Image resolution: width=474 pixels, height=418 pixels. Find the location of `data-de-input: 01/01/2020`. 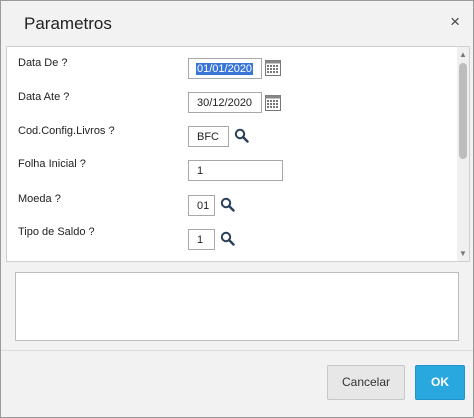

data-de-input: 01/01/2020 is located at coordinates (225, 68).